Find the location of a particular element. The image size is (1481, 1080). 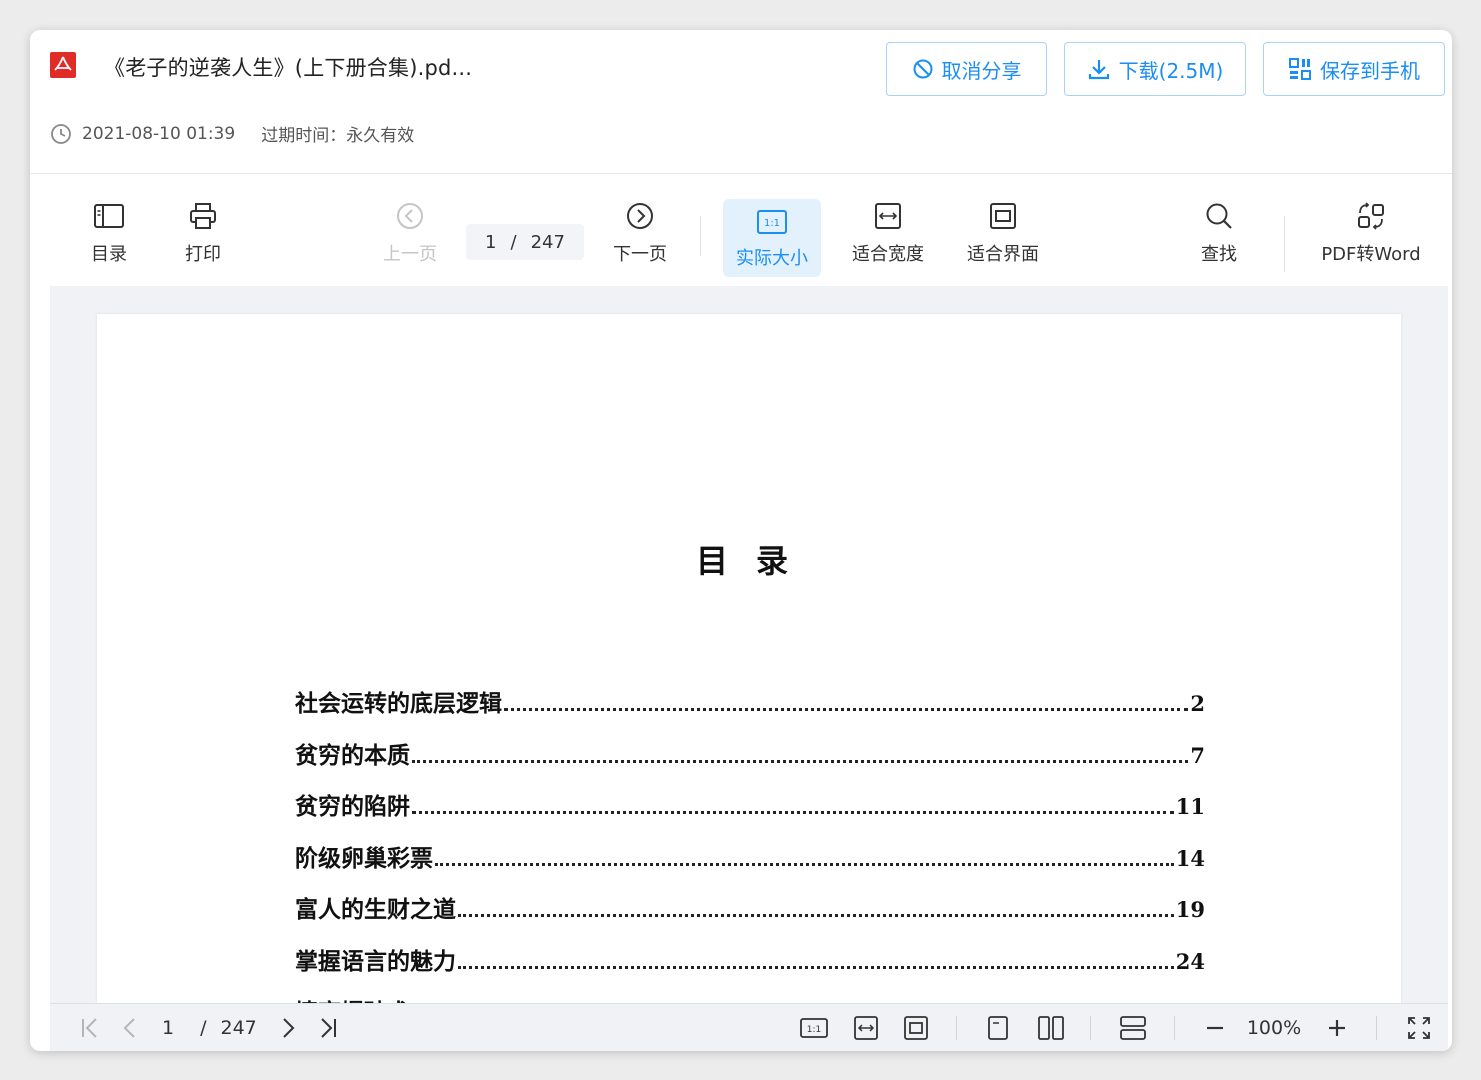

actual-size-button-bottom: 1:1 is located at coordinates (814, 1027).